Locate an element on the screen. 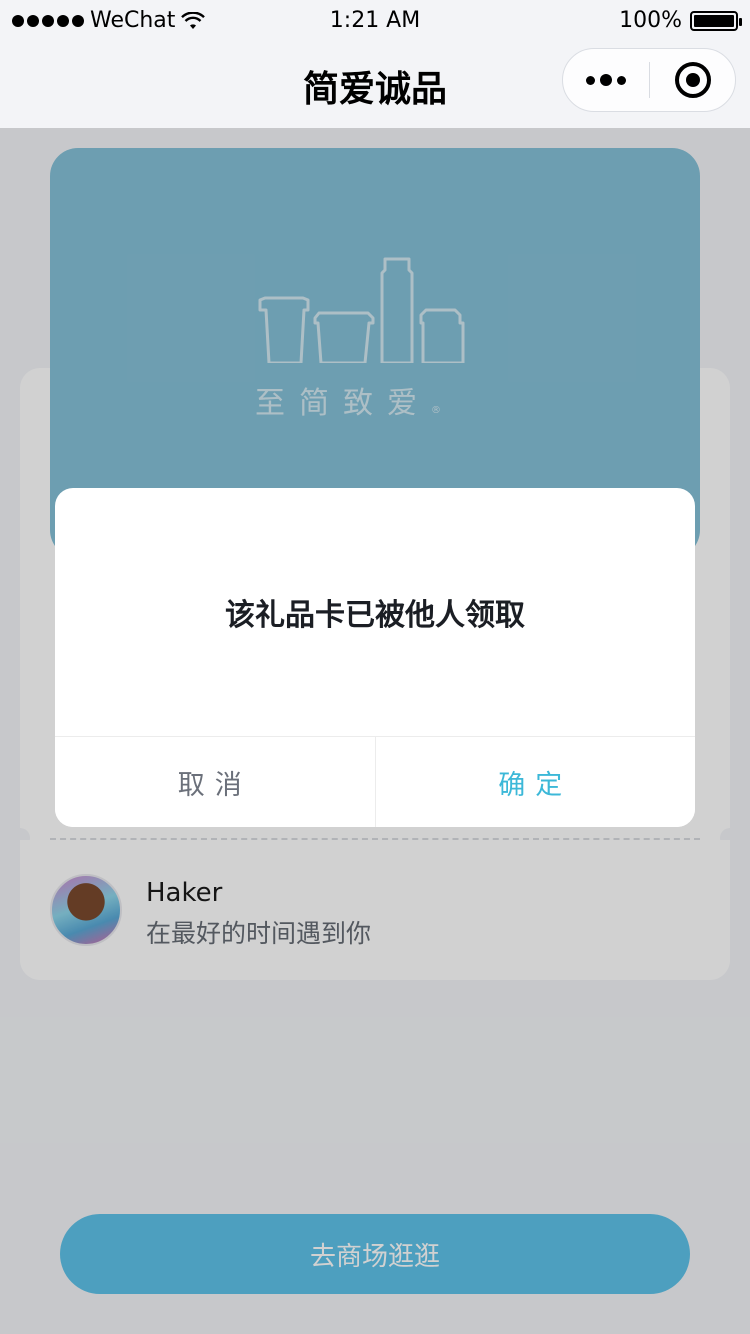 Image resolution: width=750 pixels, height=1334 pixels. dialog-footer: 取消 确定 is located at coordinates (375, 781).